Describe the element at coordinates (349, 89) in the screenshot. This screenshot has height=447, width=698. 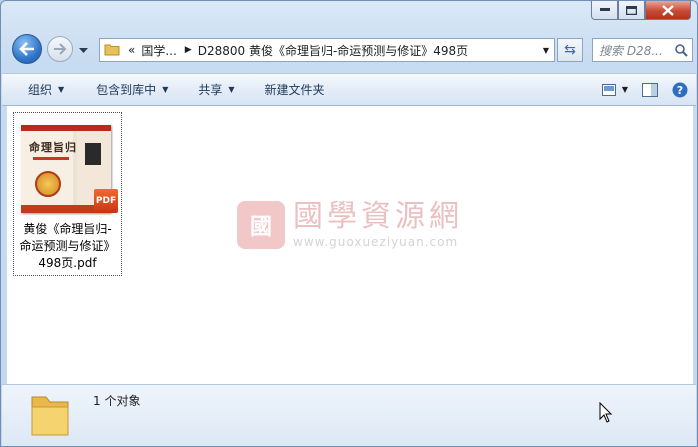
I see `command-bar: 组织 ▼ 包含到库中 ▼ 共享 ▼ 新建文件夹 ▼ ?` at that location.